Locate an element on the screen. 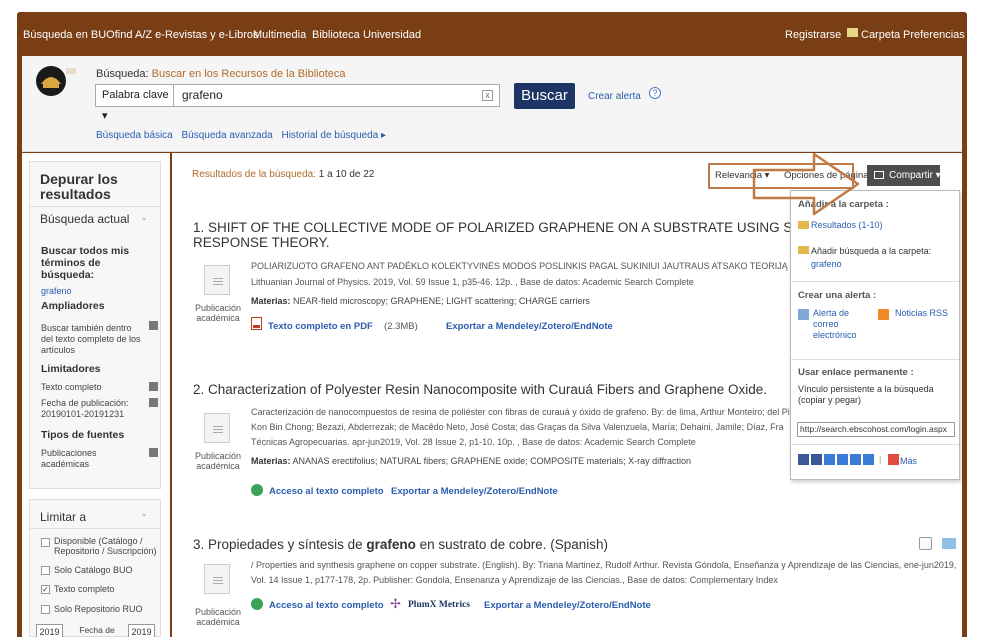 This screenshot has height=637, width=983. clear-icon: x is located at coordinates (487, 95).